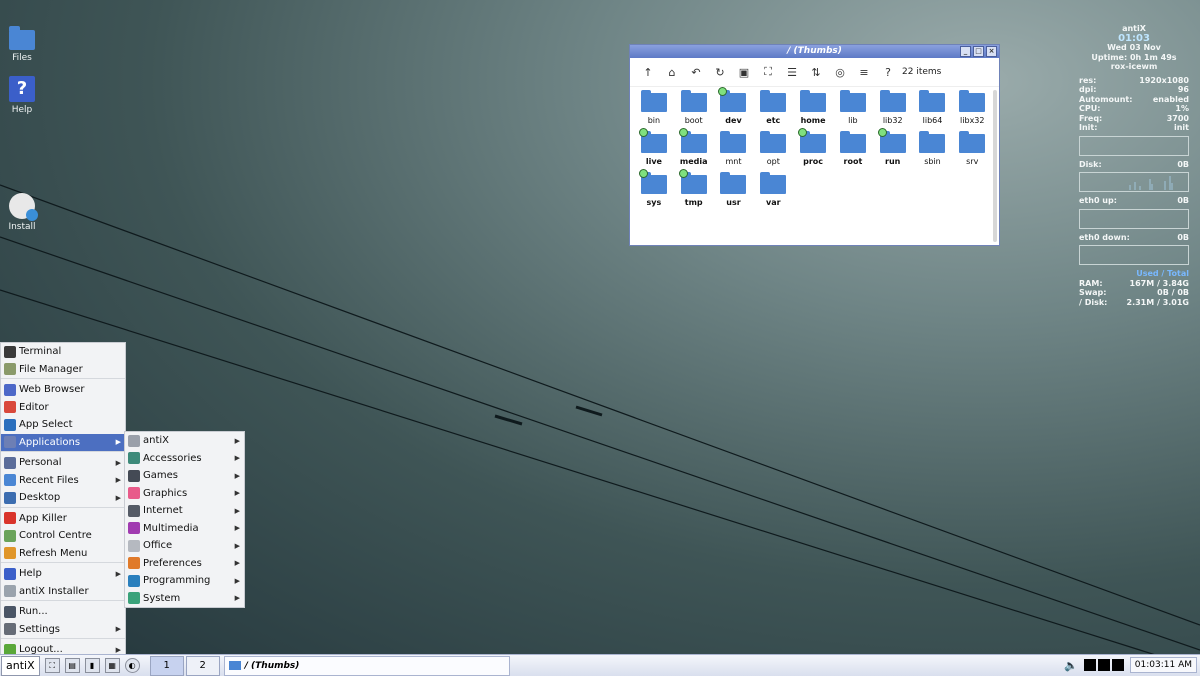 The height and width of the screenshot is (676, 1200). I want to click on disk-row: Disk: 0B, so click(1134, 164).